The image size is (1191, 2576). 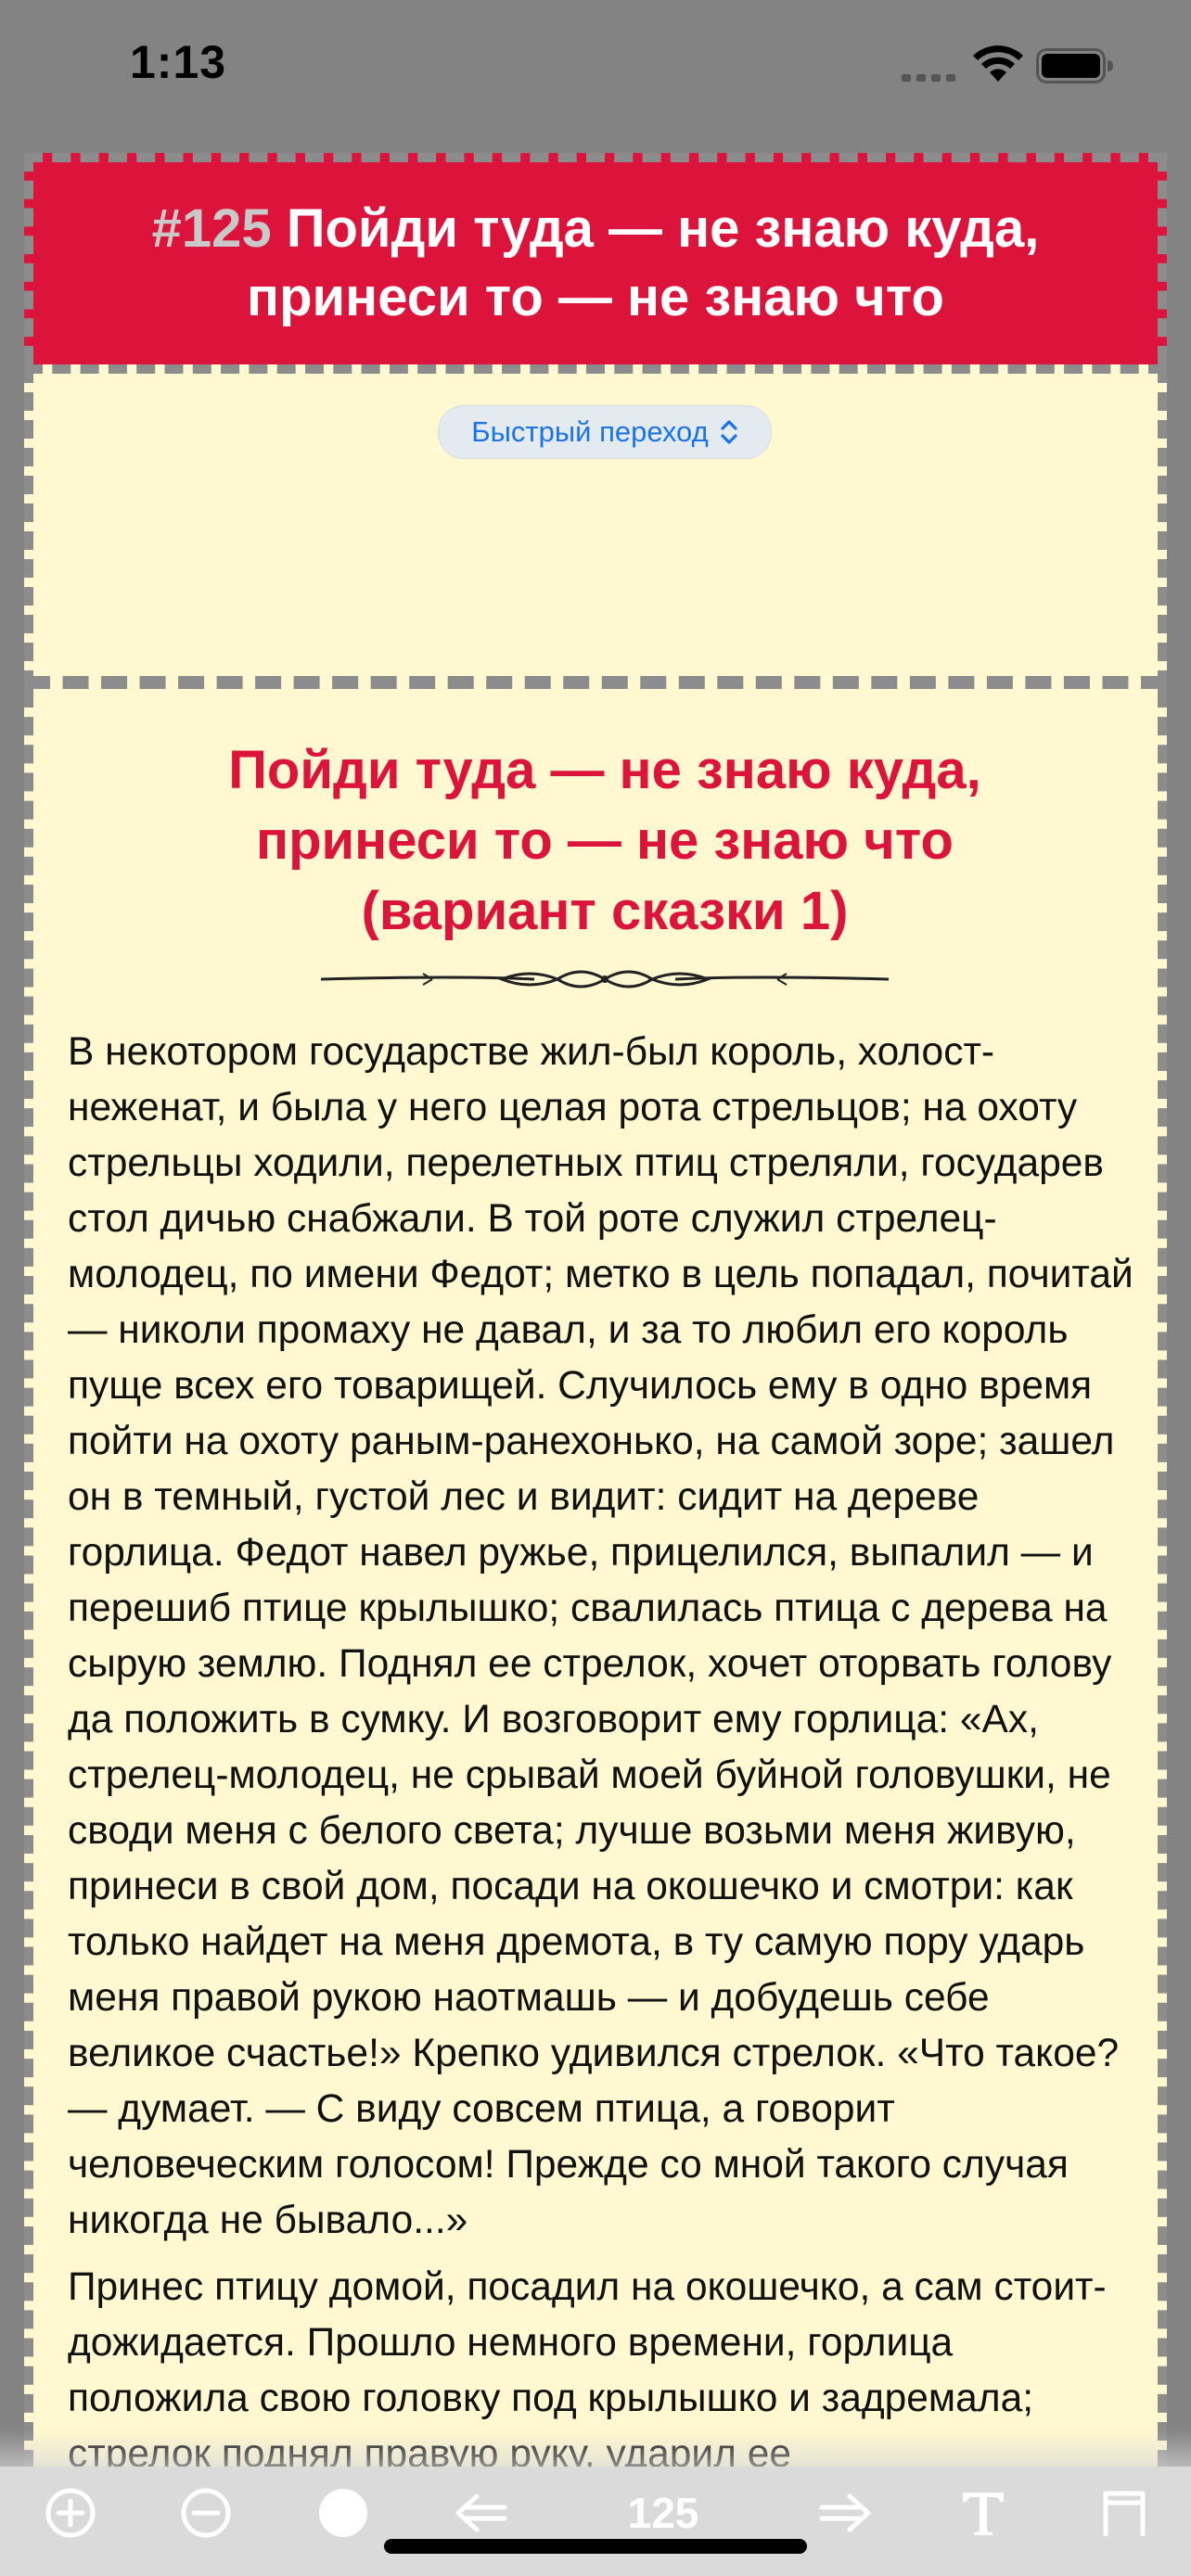 What do you see at coordinates (211, 228) in the screenshot?
I see `chapter-number: #125` at bounding box center [211, 228].